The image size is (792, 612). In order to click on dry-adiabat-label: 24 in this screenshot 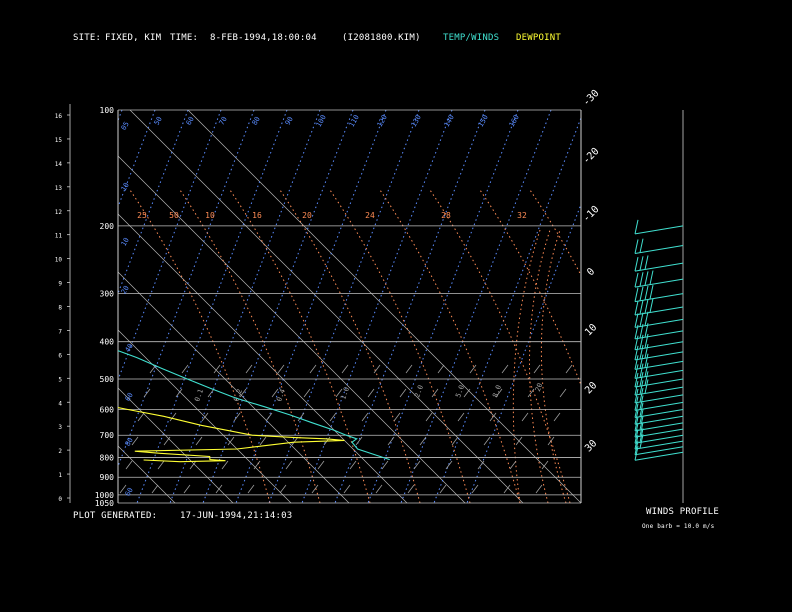, I will do `click(370, 215)`.